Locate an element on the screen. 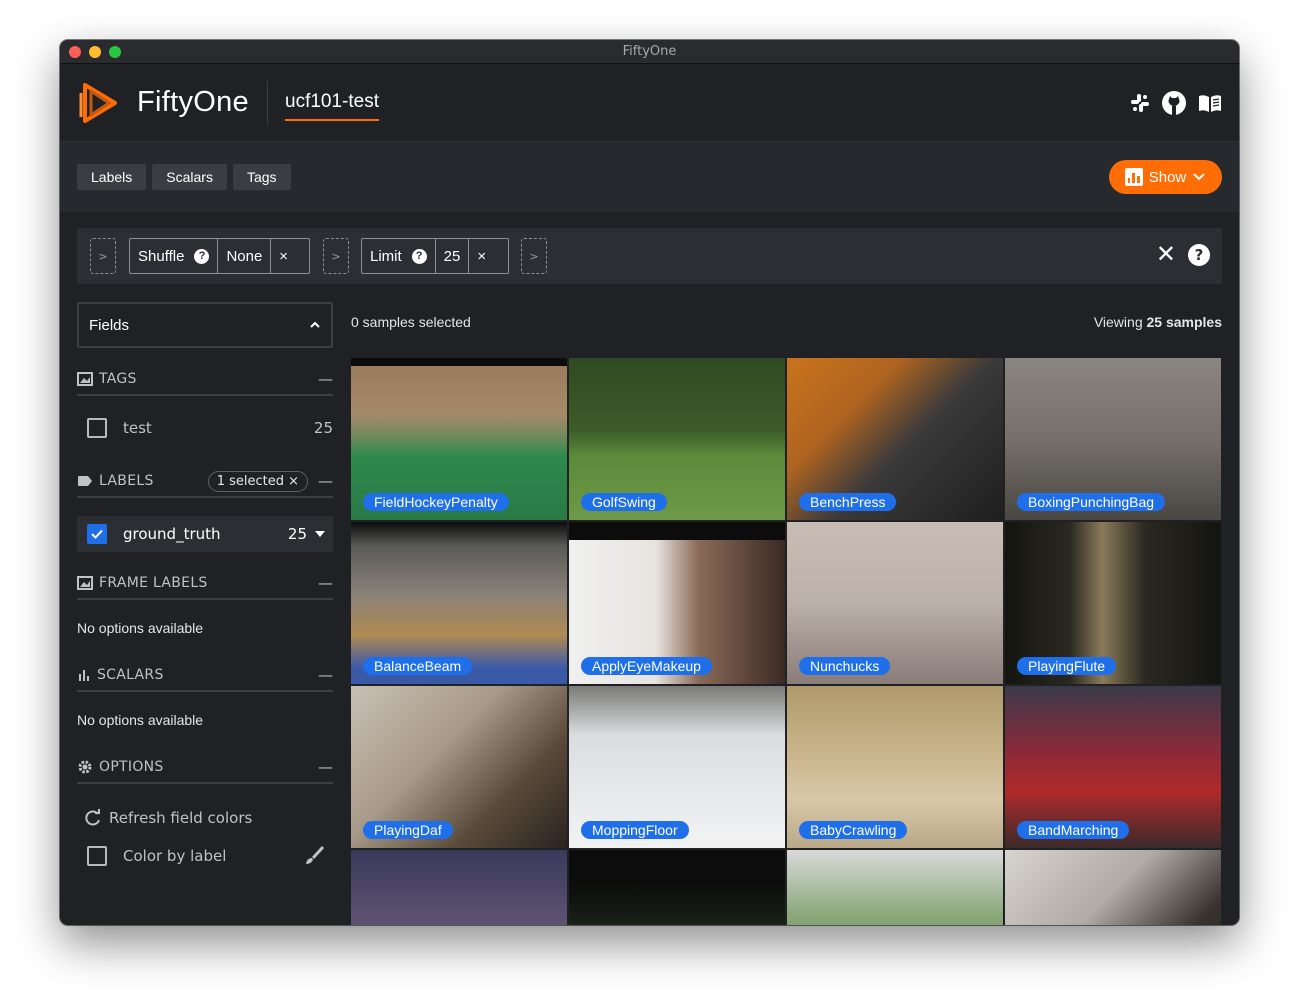 Image resolution: width=1299 pixels, height=1005 pixels. sample-tile: PlayingDaf is located at coordinates (459, 767).